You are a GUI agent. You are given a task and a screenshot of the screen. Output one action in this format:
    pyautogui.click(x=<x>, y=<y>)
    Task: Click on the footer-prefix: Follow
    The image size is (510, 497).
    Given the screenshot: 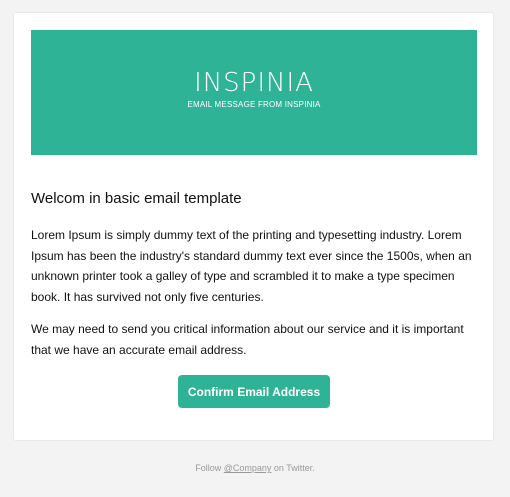 What is the action you would take?
    pyautogui.click(x=209, y=468)
    